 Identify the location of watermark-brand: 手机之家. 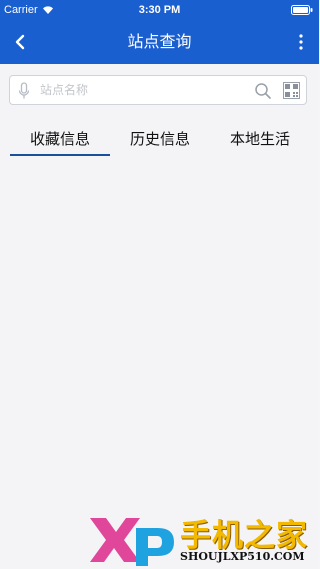
(244, 536).